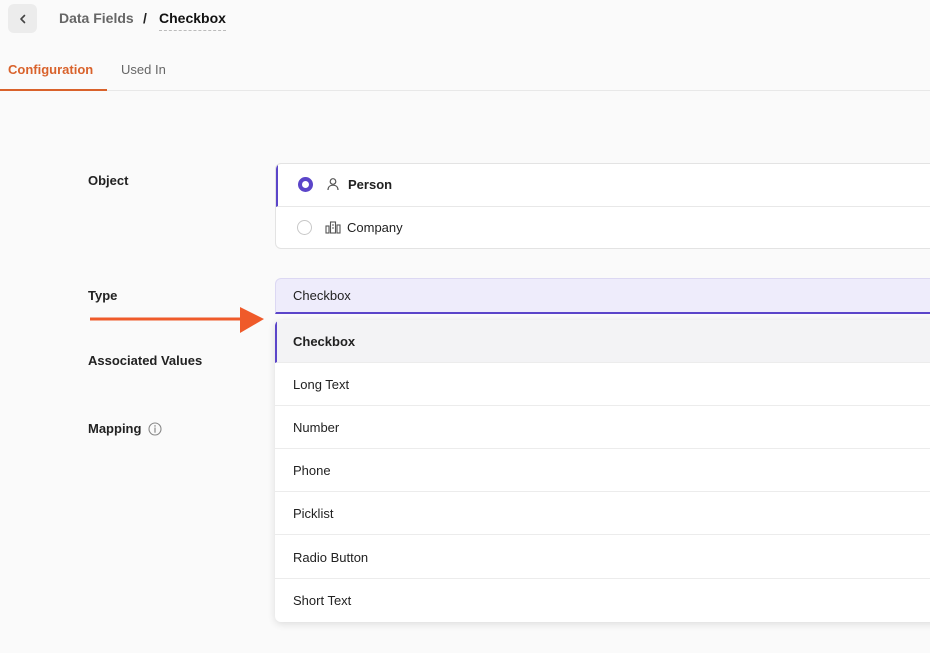 This screenshot has width=930, height=653. I want to click on radio-person, so click(305, 184).